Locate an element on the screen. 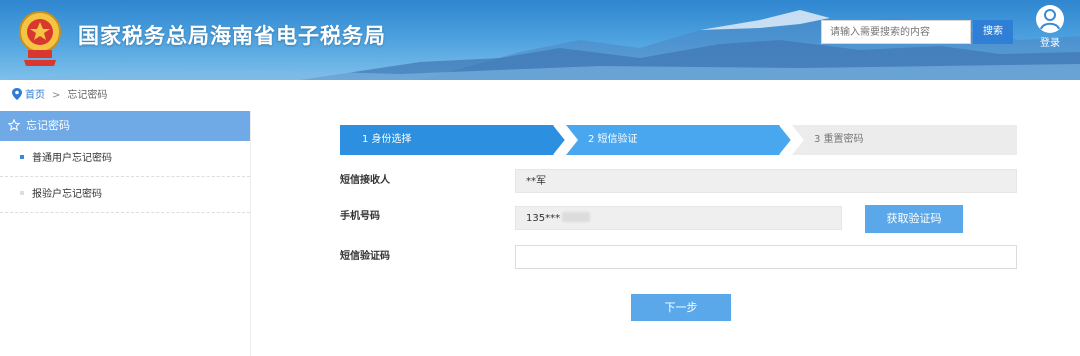 The width and height of the screenshot is (1080, 356). tax-emblem-logo is located at coordinates (40, 39).